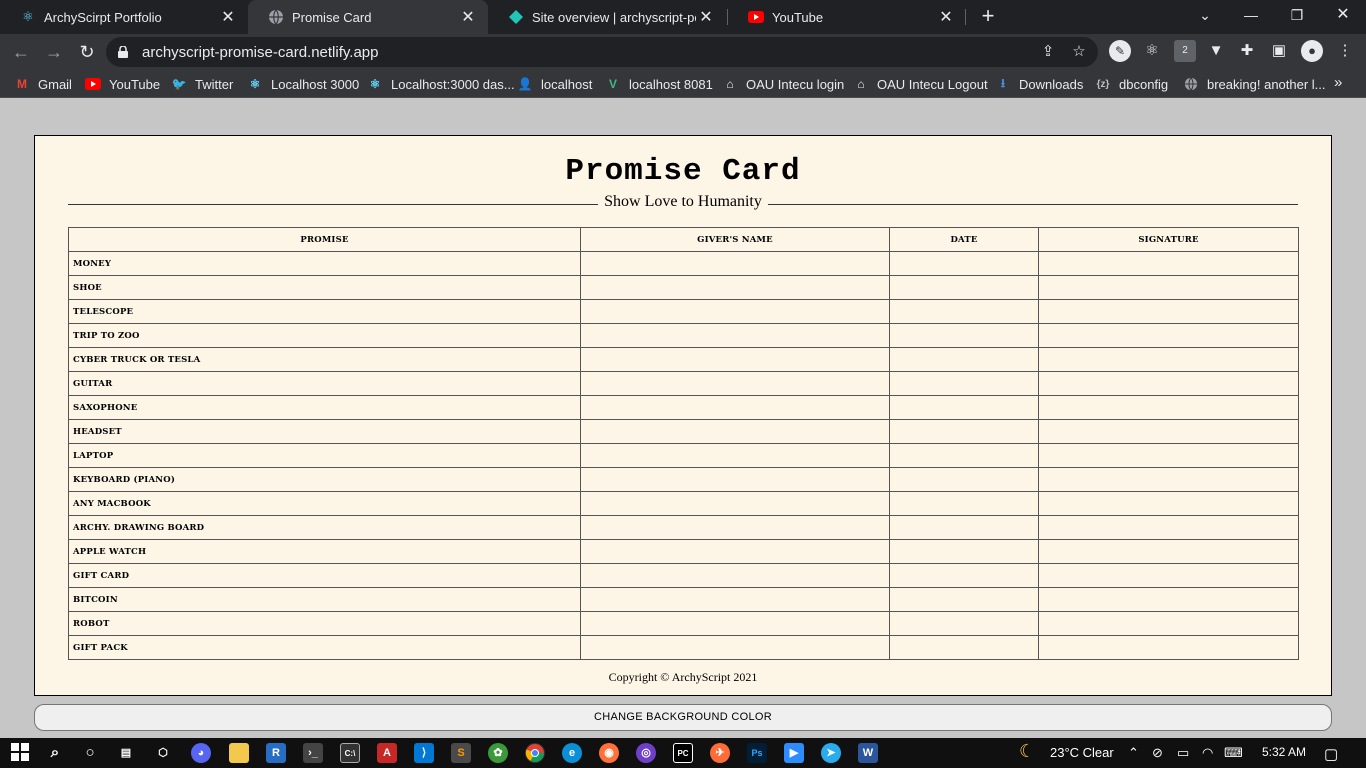 Image resolution: width=1366 pixels, height=768 pixels. What do you see at coordinates (498, 753) in the screenshot?
I see `app-icon: ✿` at bounding box center [498, 753].